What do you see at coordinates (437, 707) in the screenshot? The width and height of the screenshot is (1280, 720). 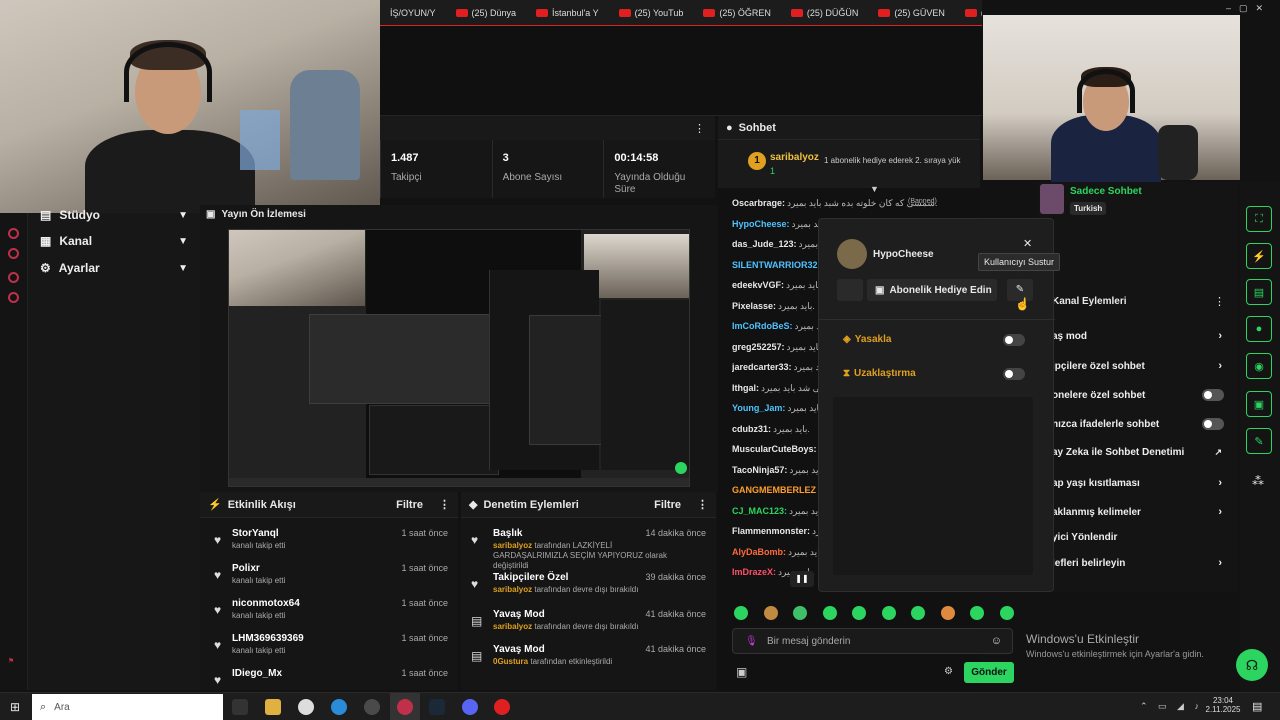 I see `steam-icon` at bounding box center [437, 707].